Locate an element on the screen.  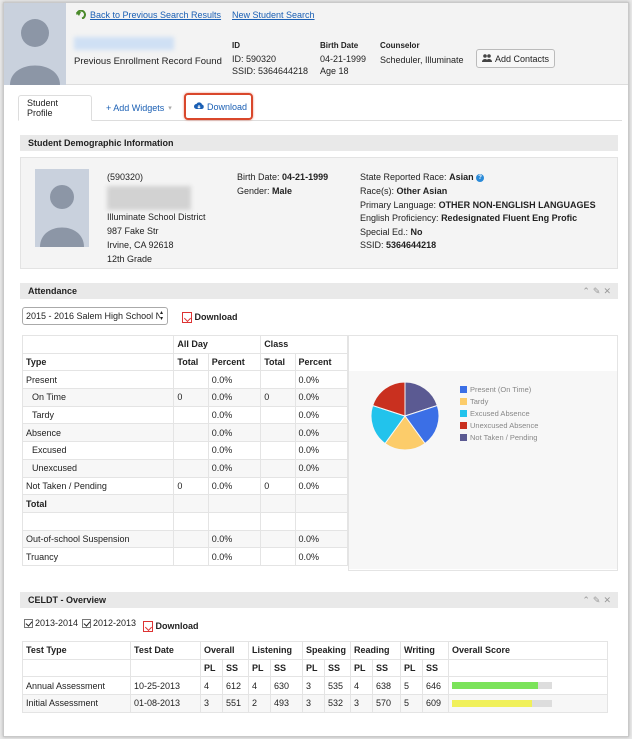
celdt-download-link: Download is located at coordinates (171, 626).